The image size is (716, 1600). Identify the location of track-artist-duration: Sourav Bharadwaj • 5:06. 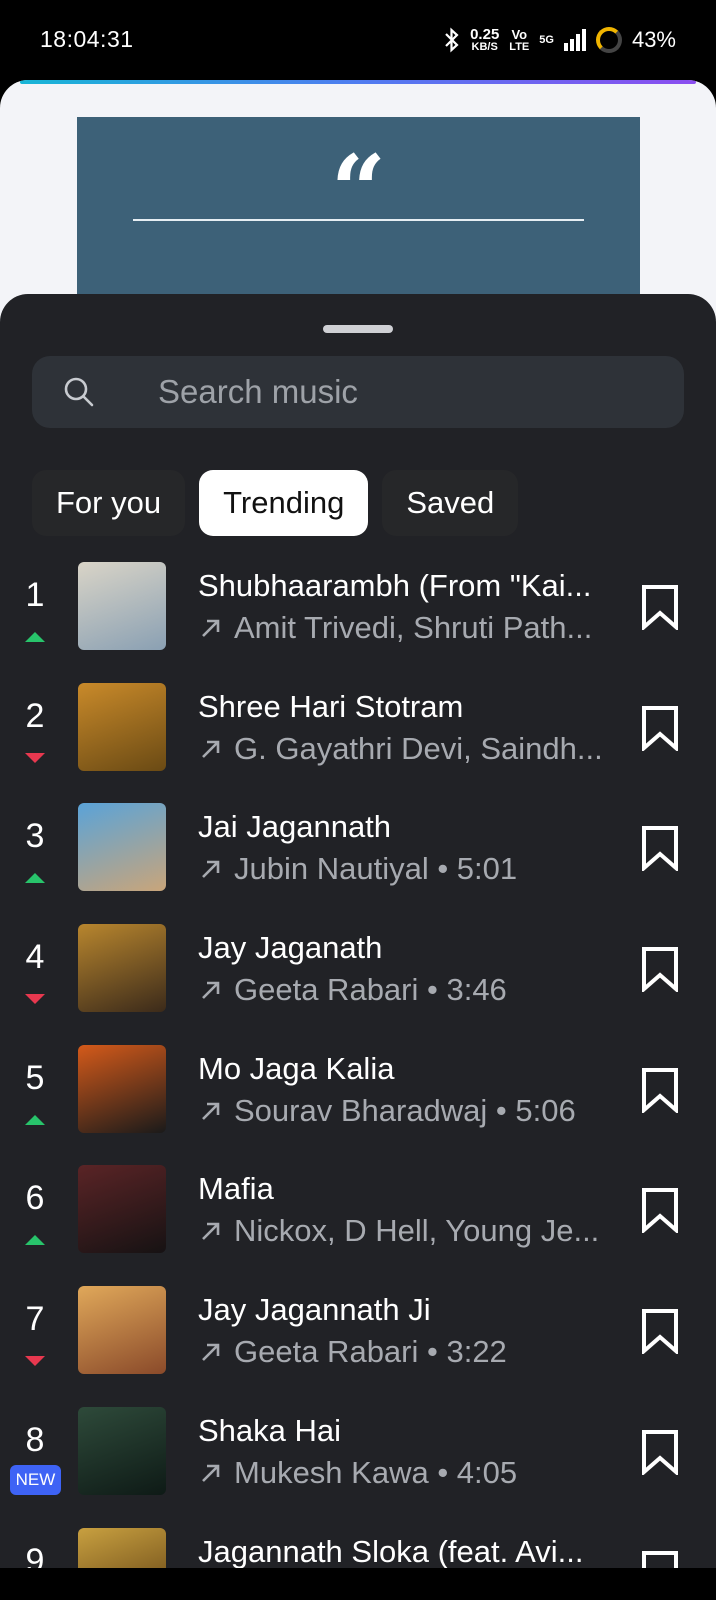
(405, 1110).